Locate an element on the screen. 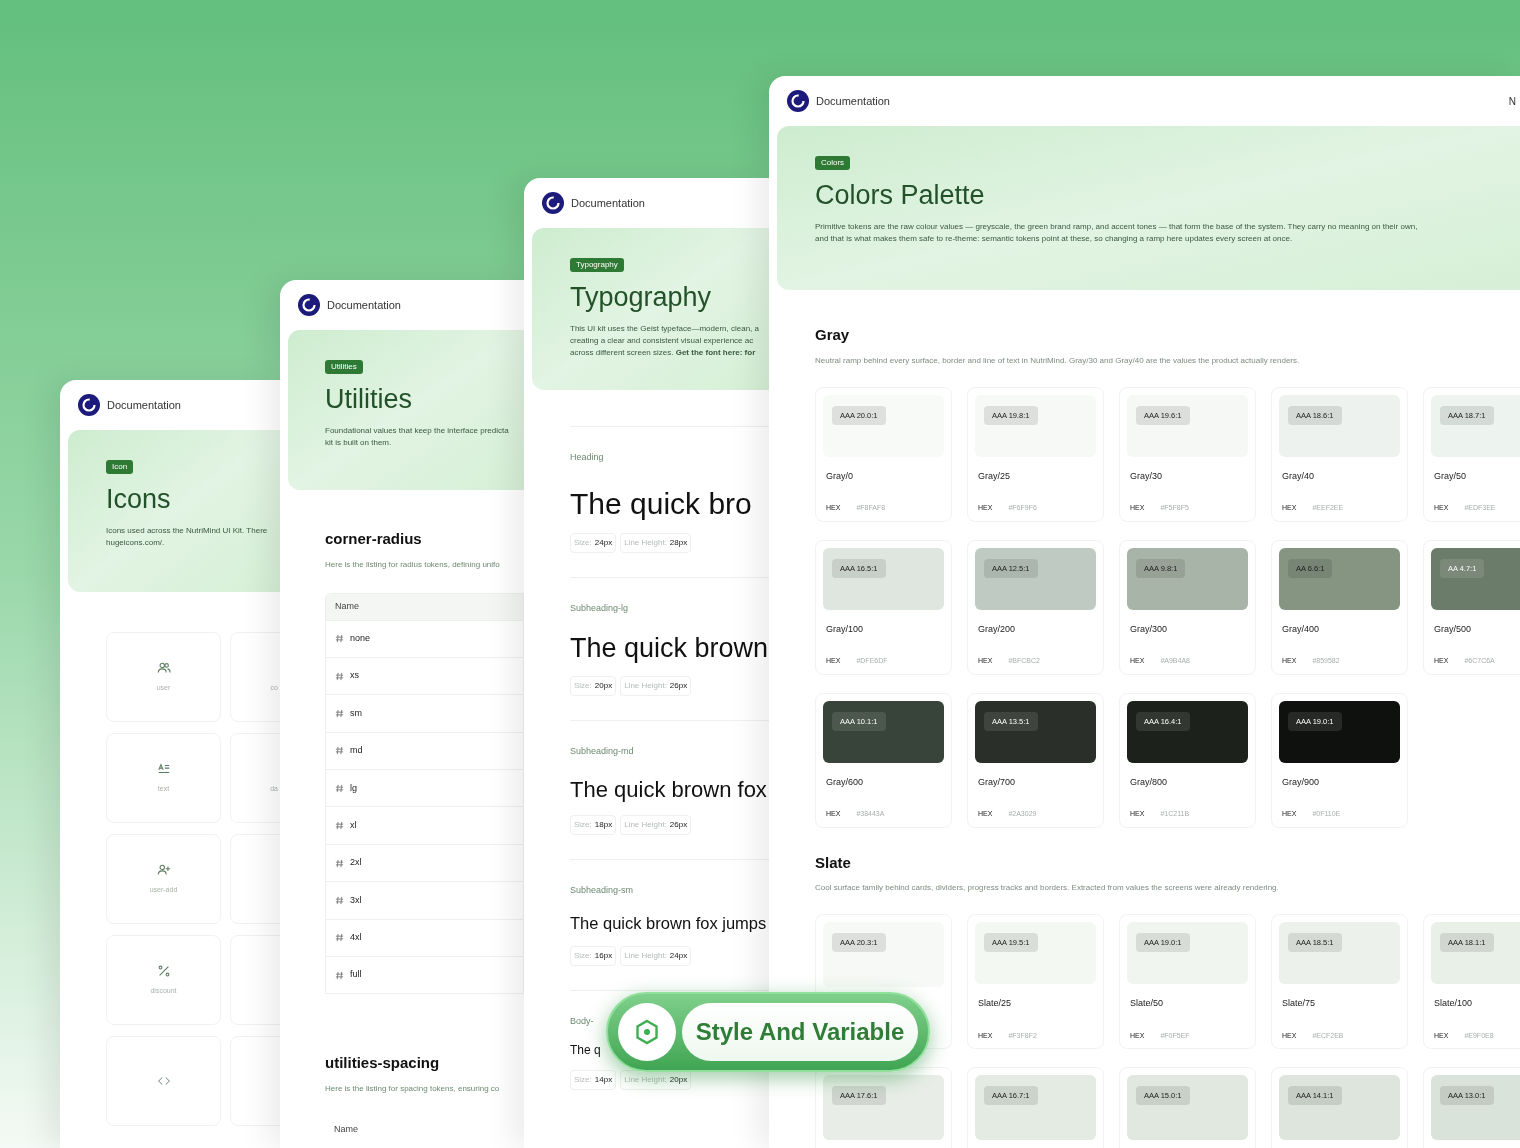 Image resolution: width=1520 pixels, height=1148 pixels. section-title: corner-radius is located at coordinates (374, 539).